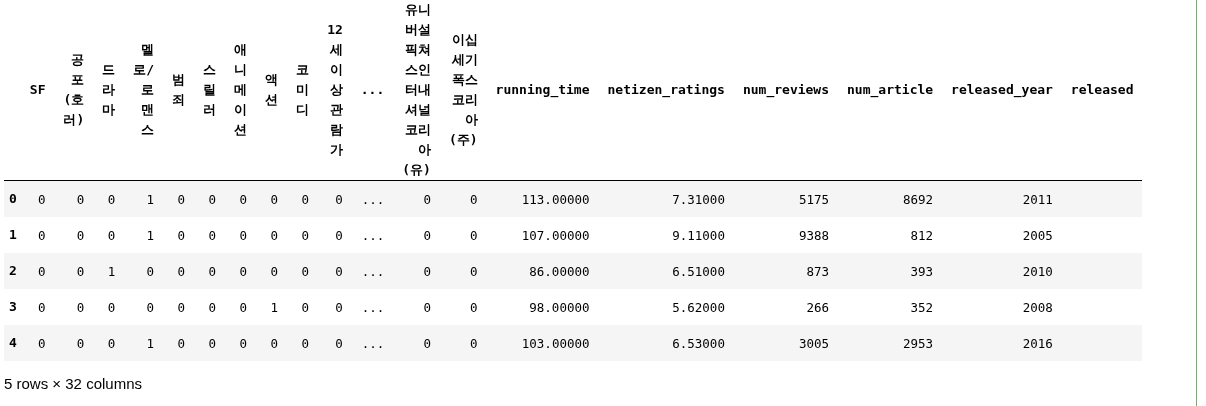 The image size is (1206, 406). I want to click on table-cell: 86.00000, so click(542, 271).